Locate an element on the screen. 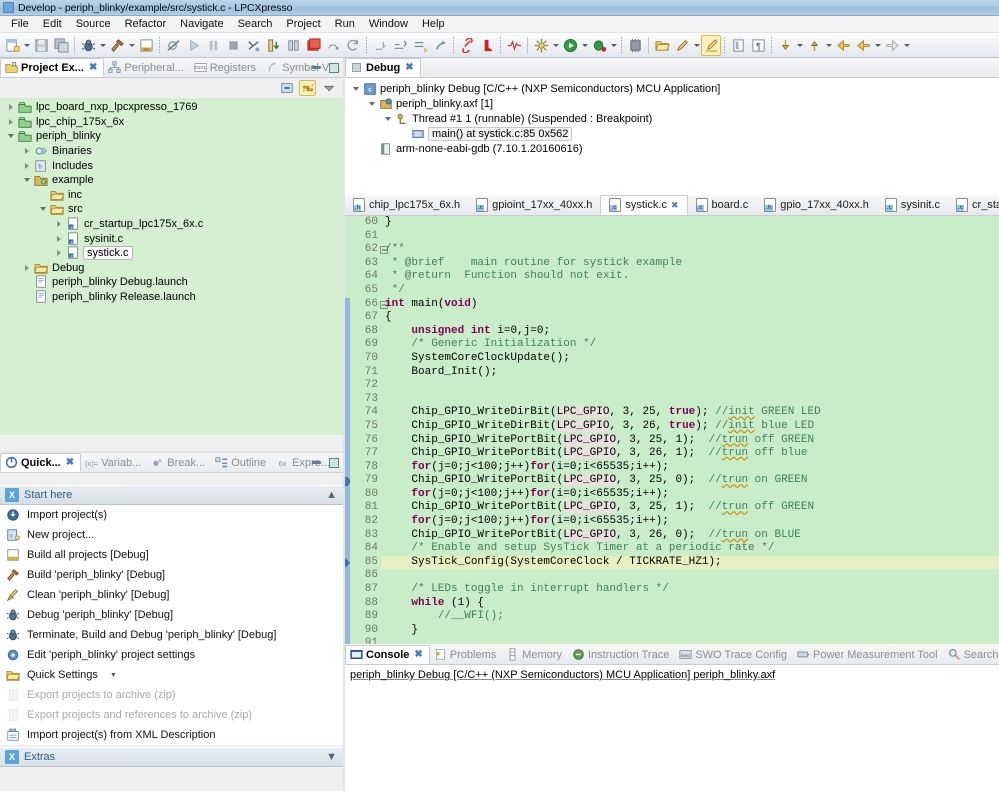  link-button is located at coordinates (467, 45).